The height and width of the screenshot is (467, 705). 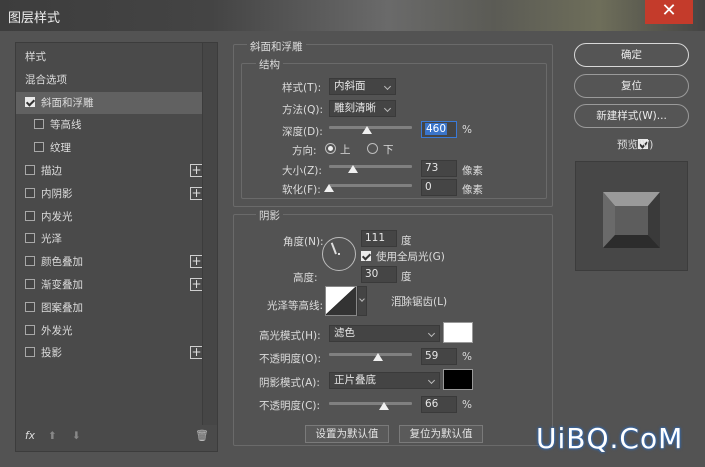 I want to click on size-label: 大小(Z):, so click(x=302, y=171).